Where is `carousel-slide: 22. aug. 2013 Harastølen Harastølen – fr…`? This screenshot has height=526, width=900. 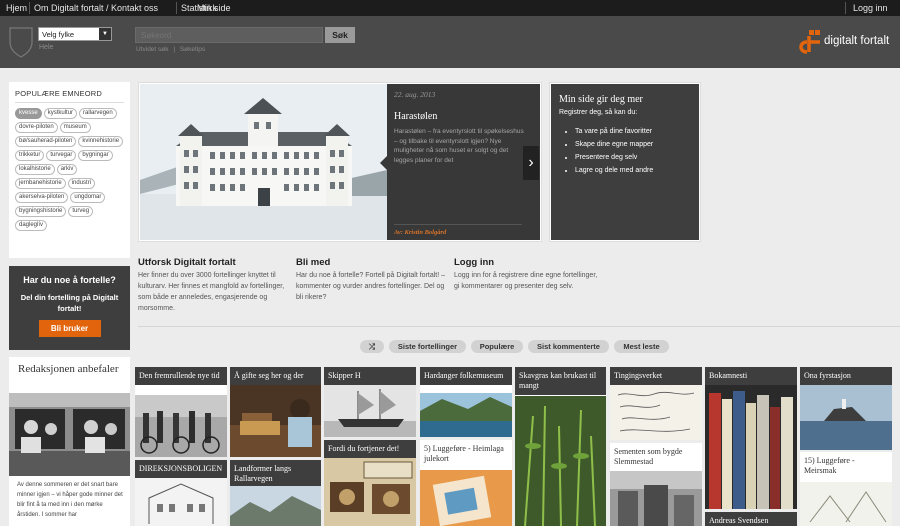
carousel-slide: 22. aug. 2013 Harastølen Harastølen – fr… is located at coordinates (340, 162).